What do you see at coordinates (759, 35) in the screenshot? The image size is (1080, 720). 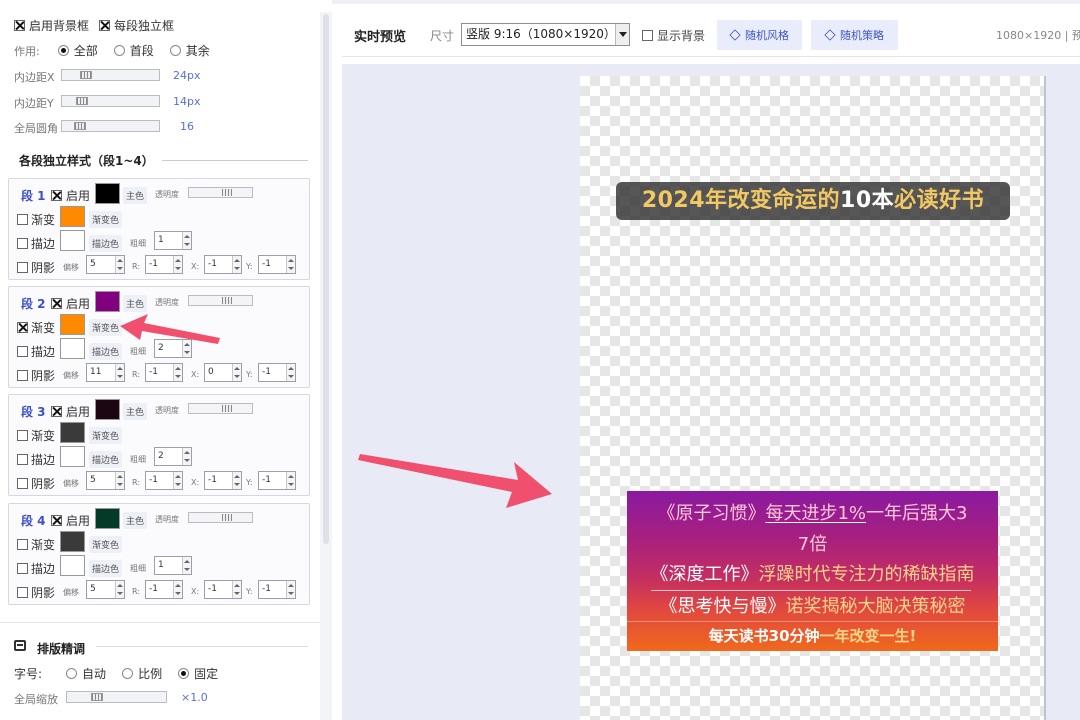 I see `random-style-button: 随机风格` at bounding box center [759, 35].